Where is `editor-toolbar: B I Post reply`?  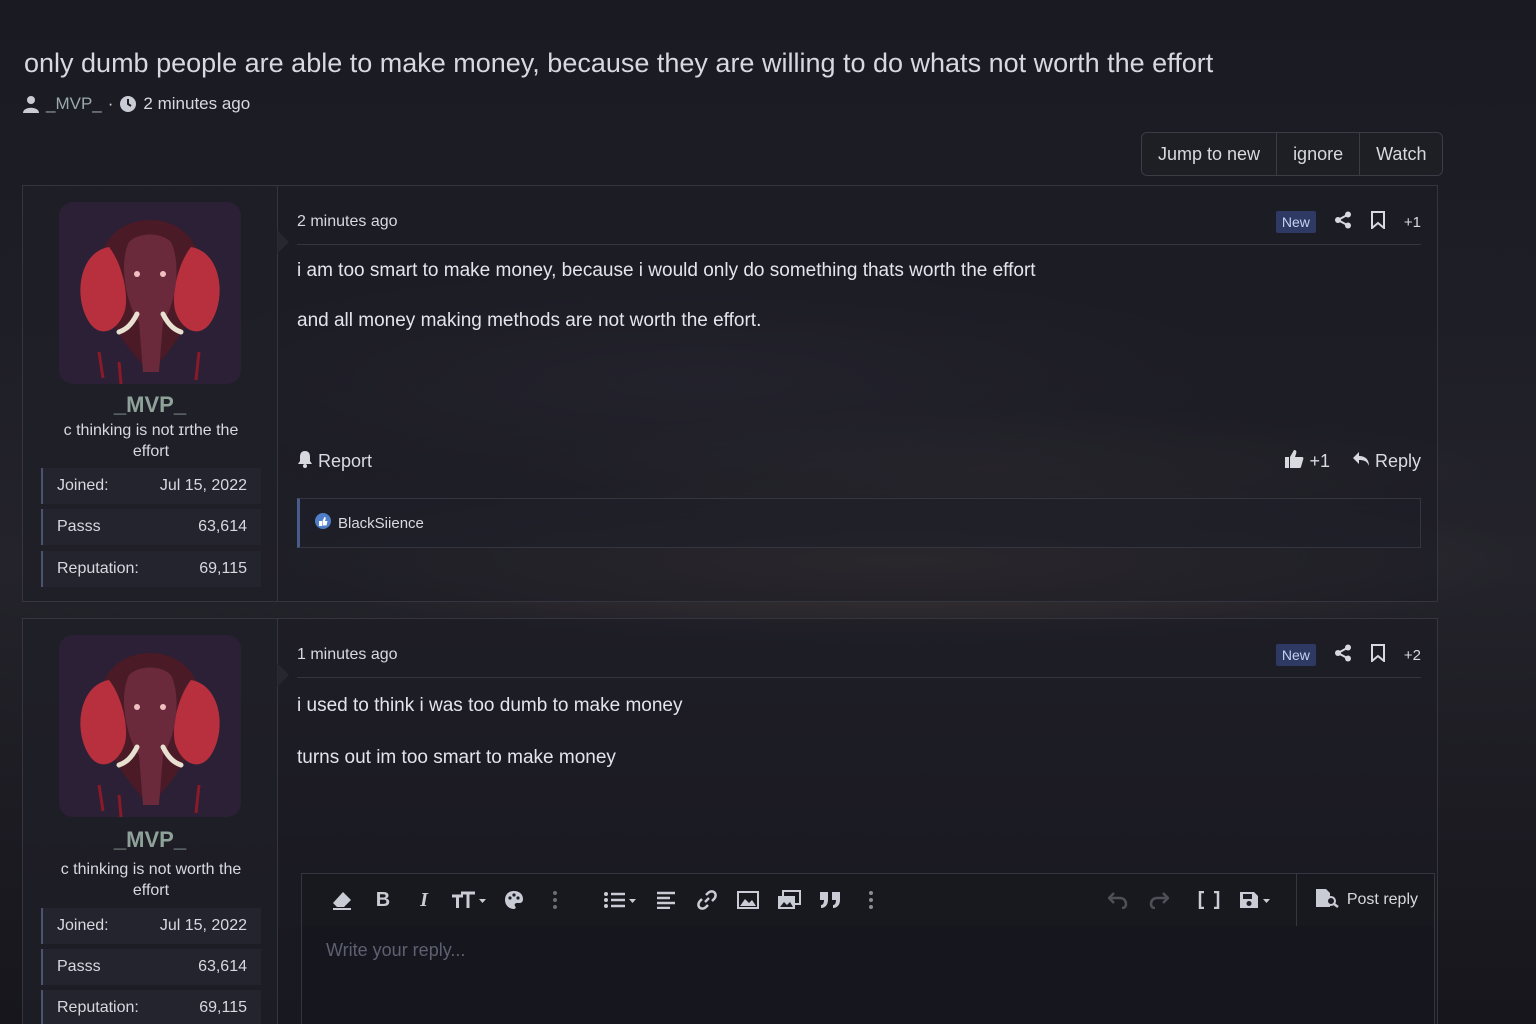
editor-toolbar: B I Post reply is located at coordinates (868, 900).